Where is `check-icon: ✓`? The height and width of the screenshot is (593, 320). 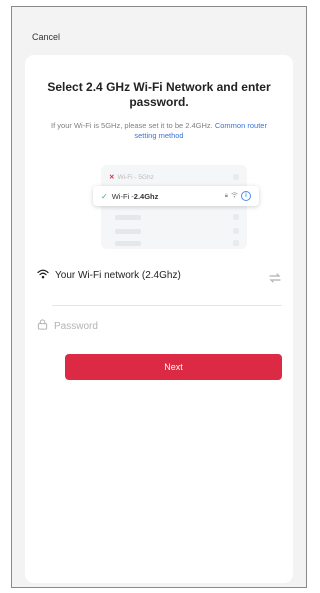
check-icon: ✓ is located at coordinates (104, 196).